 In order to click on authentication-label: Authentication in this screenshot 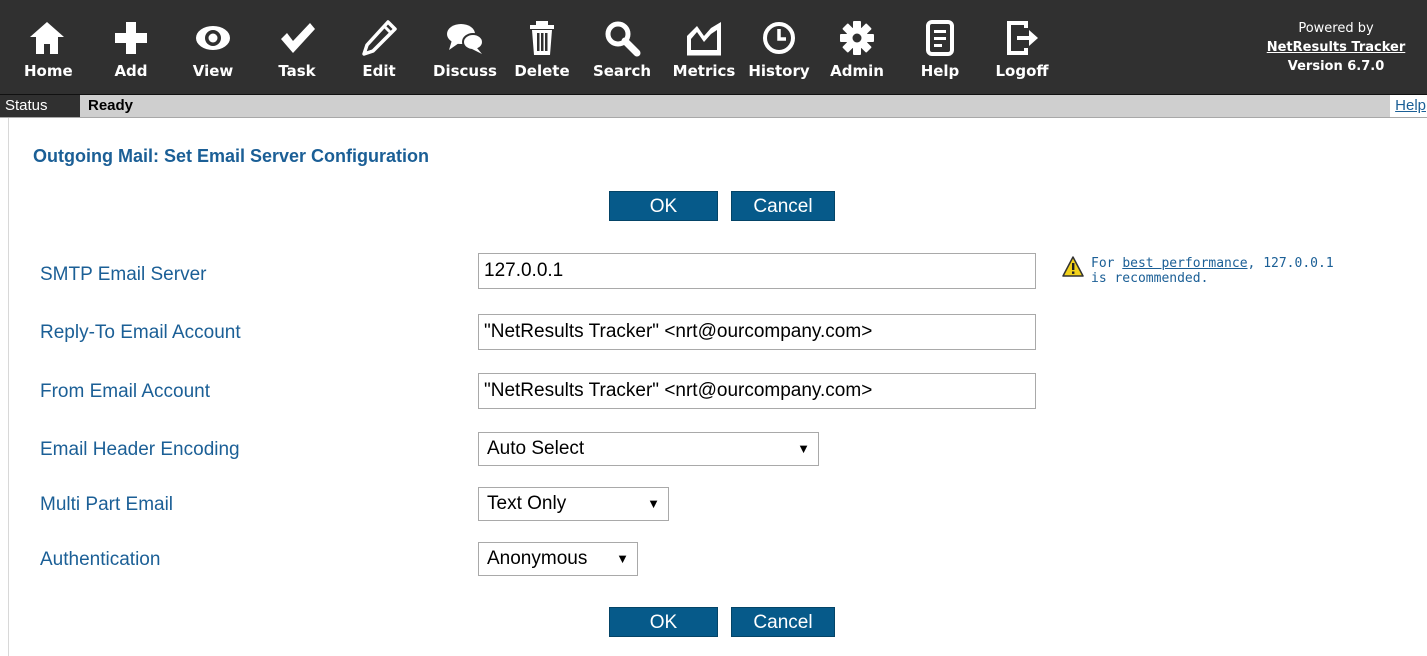, I will do `click(100, 559)`.